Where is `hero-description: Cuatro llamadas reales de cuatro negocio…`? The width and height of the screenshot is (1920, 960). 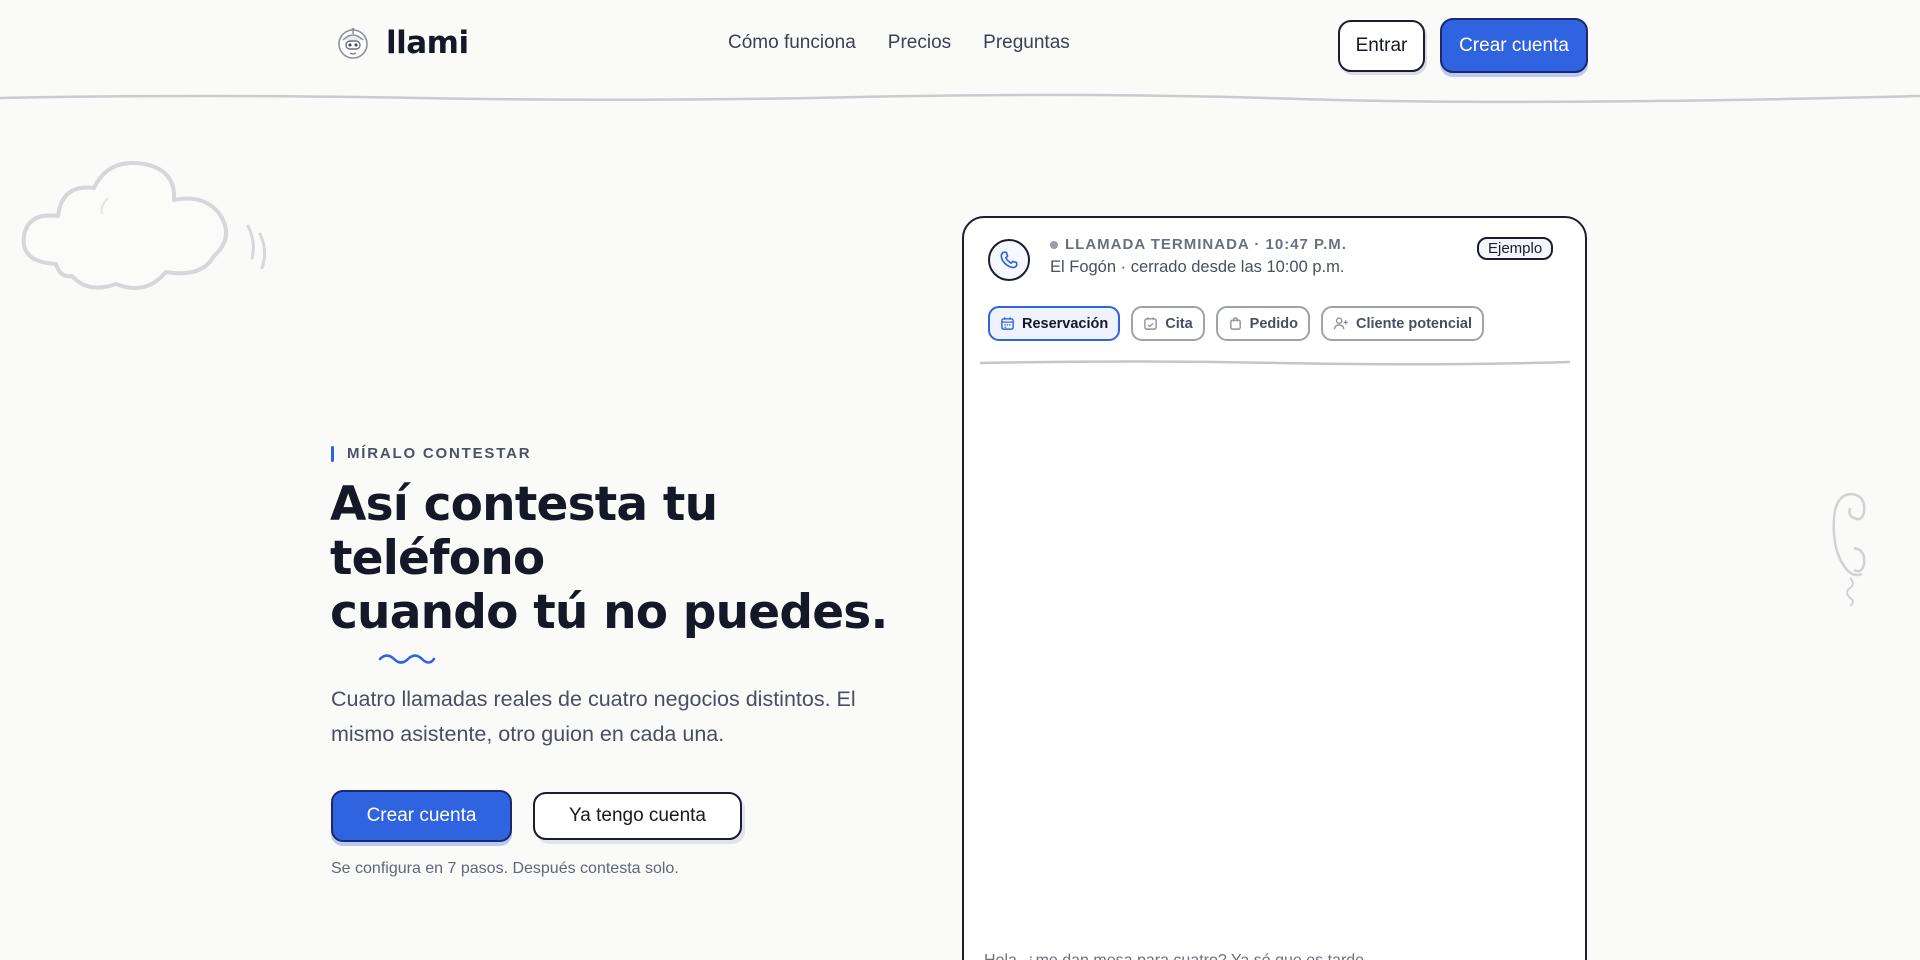
hero-description: Cuatro llamadas reales de cuatro negocio… is located at coordinates (593, 716).